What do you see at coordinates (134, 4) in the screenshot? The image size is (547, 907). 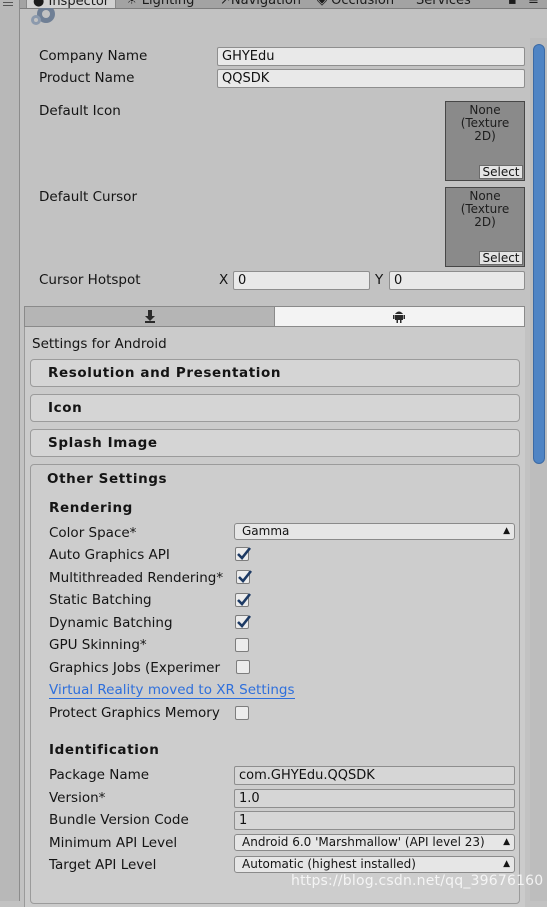 I see `lighting-icon: ☀` at bounding box center [134, 4].